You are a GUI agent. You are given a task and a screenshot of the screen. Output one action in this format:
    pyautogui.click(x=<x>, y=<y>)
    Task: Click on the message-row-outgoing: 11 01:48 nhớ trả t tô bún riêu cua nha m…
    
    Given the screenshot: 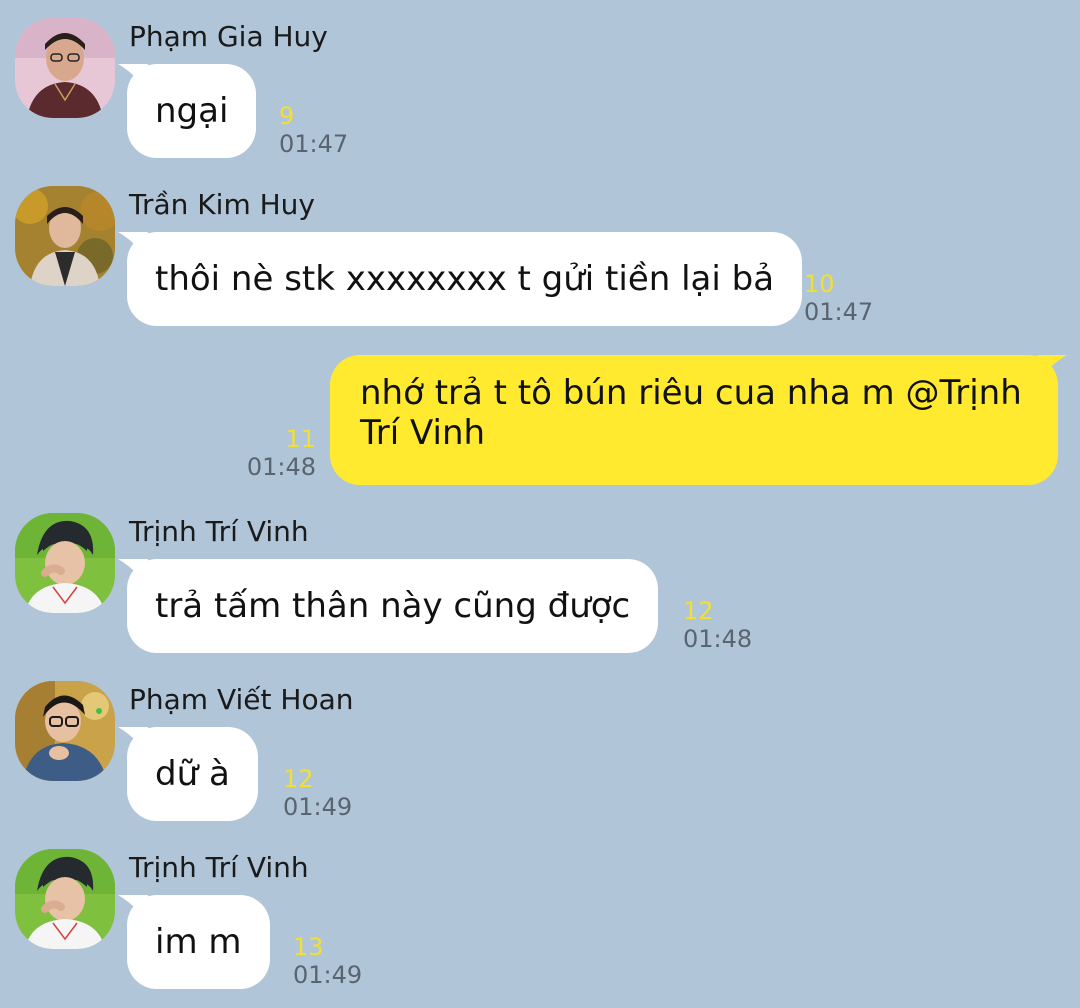 What is the action you would take?
    pyautogui.click(x=540, y=420)
    